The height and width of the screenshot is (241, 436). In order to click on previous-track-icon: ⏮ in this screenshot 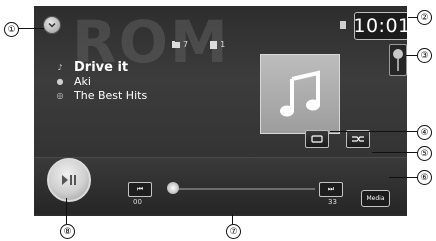, I will do `click(140, 189)`.